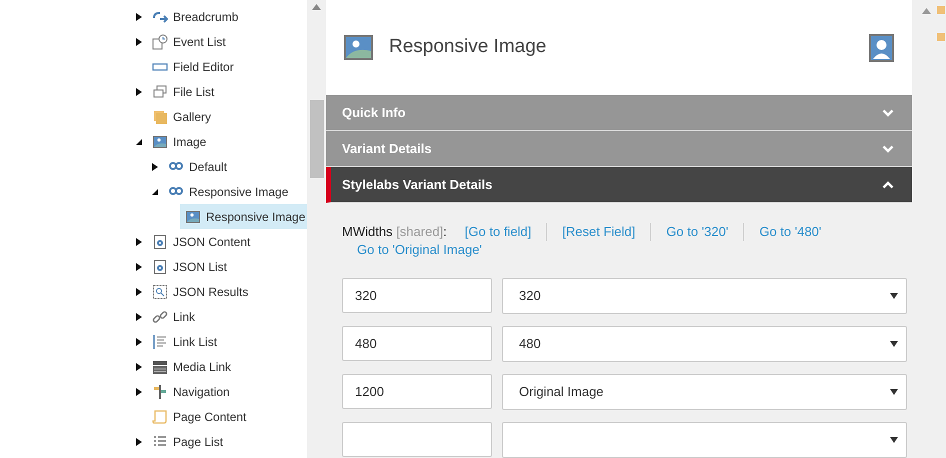 Image resolution: width=946 pixels, height=458 pixels. Describe the element at coordinates (160, 392) in the screenshot. I see `signpost-icon` at that location.